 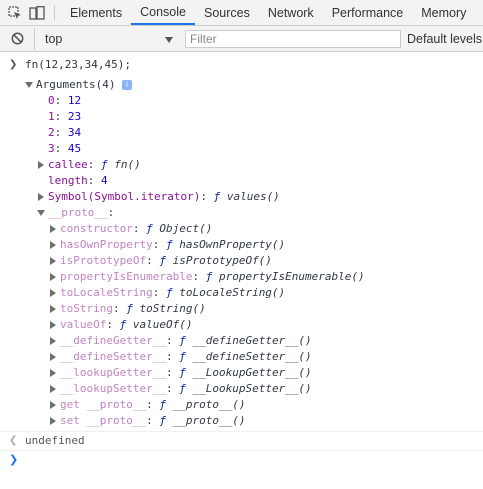 I want to click on property-key: constructor, so click(x=96, y=228).